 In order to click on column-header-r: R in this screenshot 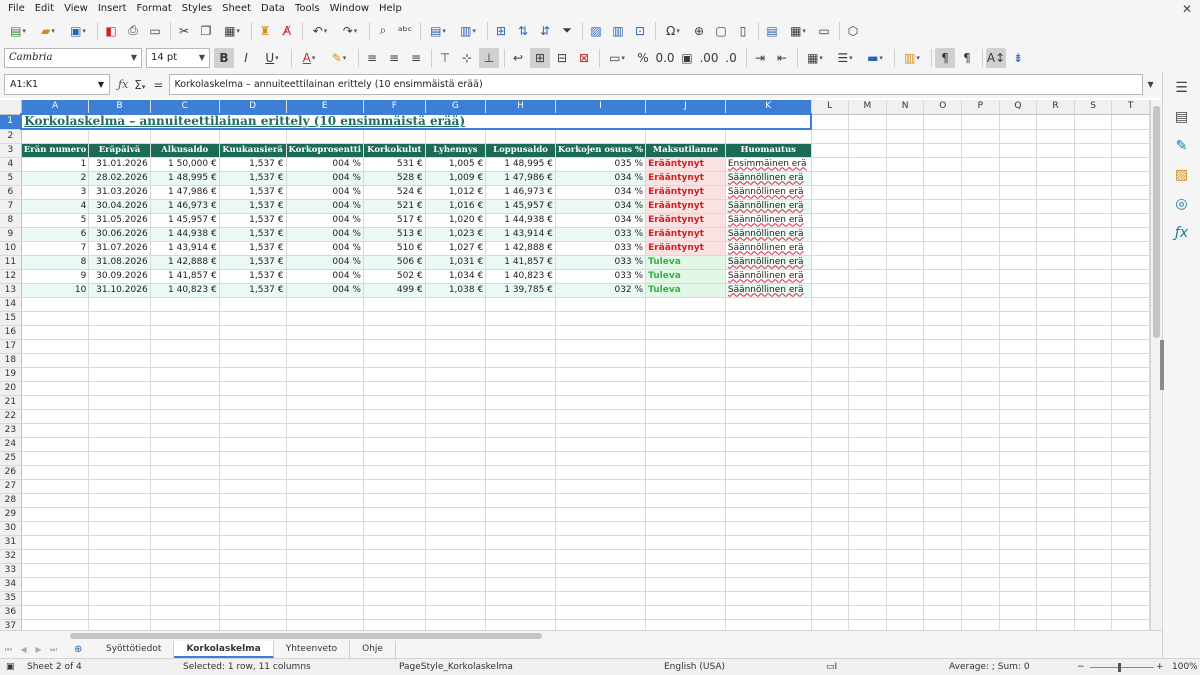, I will do `click(1055, 107)`.